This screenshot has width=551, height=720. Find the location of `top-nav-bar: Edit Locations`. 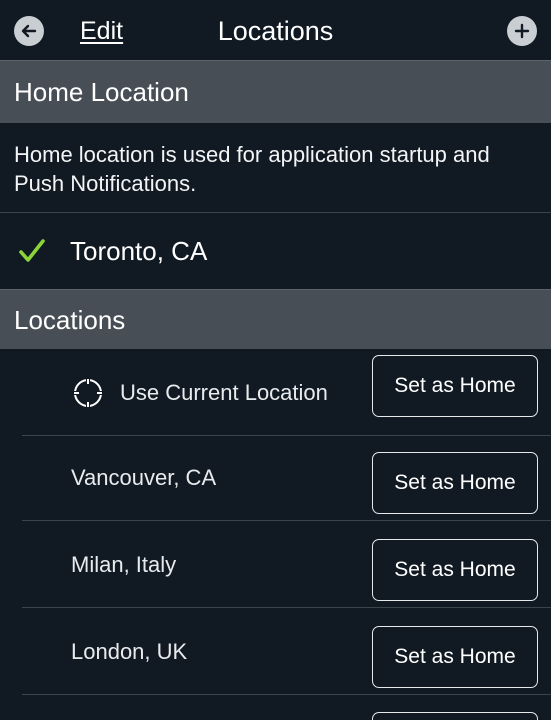

top-nav-bar: Edit Locations is located at coordinates (275, 30).